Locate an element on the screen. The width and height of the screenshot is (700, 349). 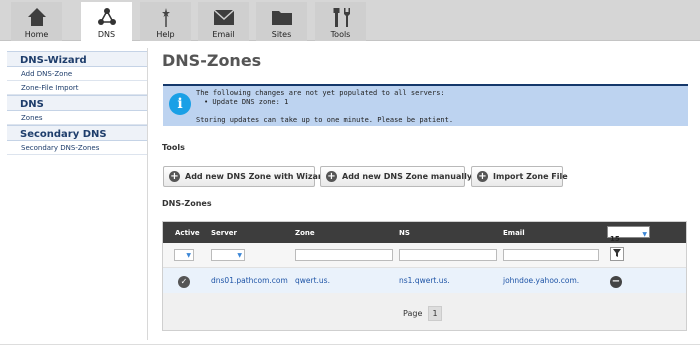
notice-line-2: • Update DNS zone: 1 is located at coordinates (246, 102).